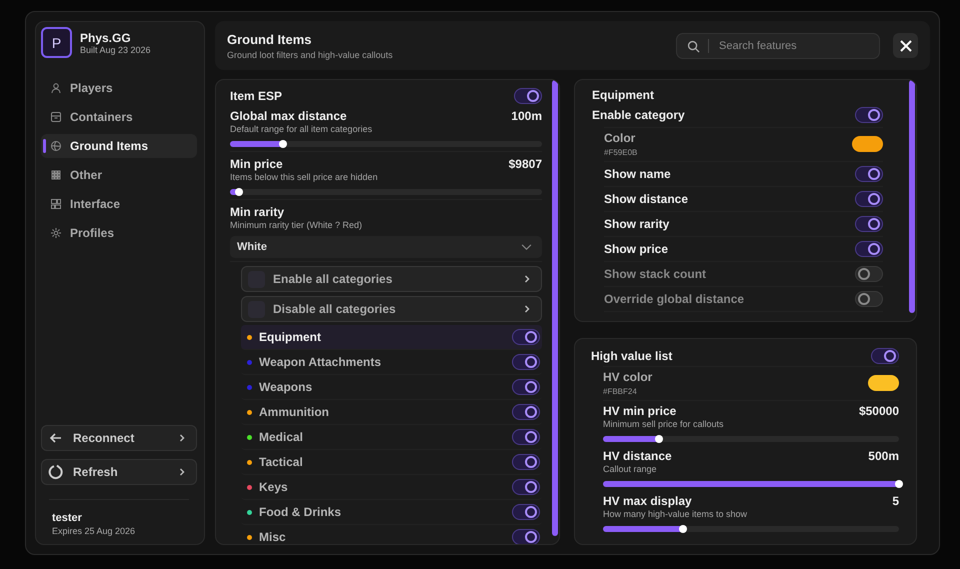 Image resolution: width=960 pixels, height=569 pixels. What do you see at coordinates (56, 175) in the screenshot?
I see `grid-icon` at bounding box center [56, 175].